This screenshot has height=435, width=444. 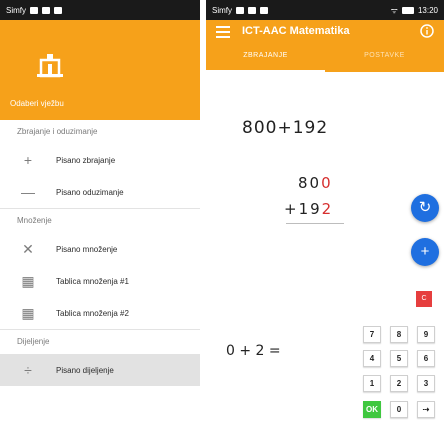 What do you see at coordinates (87, 249) in the screenshot?
I see `drawer-item-label: Pisano množenje` at bounding box center [87, 249].